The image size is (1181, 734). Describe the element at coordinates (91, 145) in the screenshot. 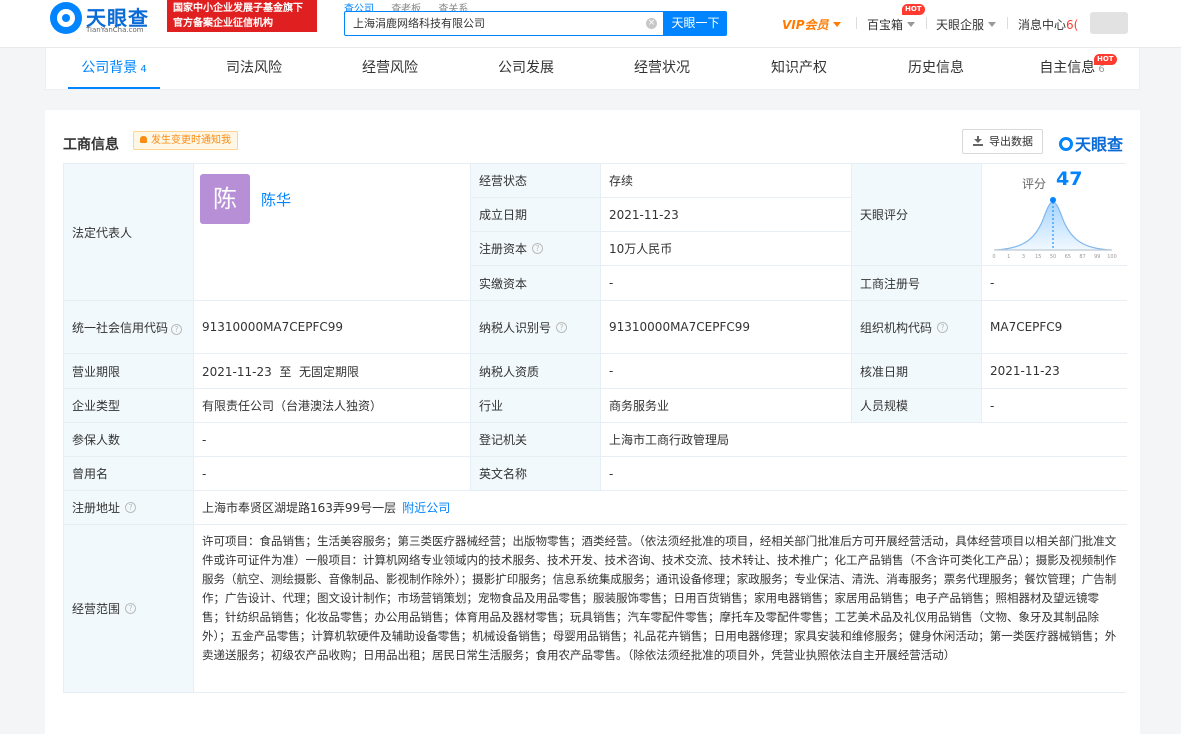

I see `section-title: 工商信息` at that location.